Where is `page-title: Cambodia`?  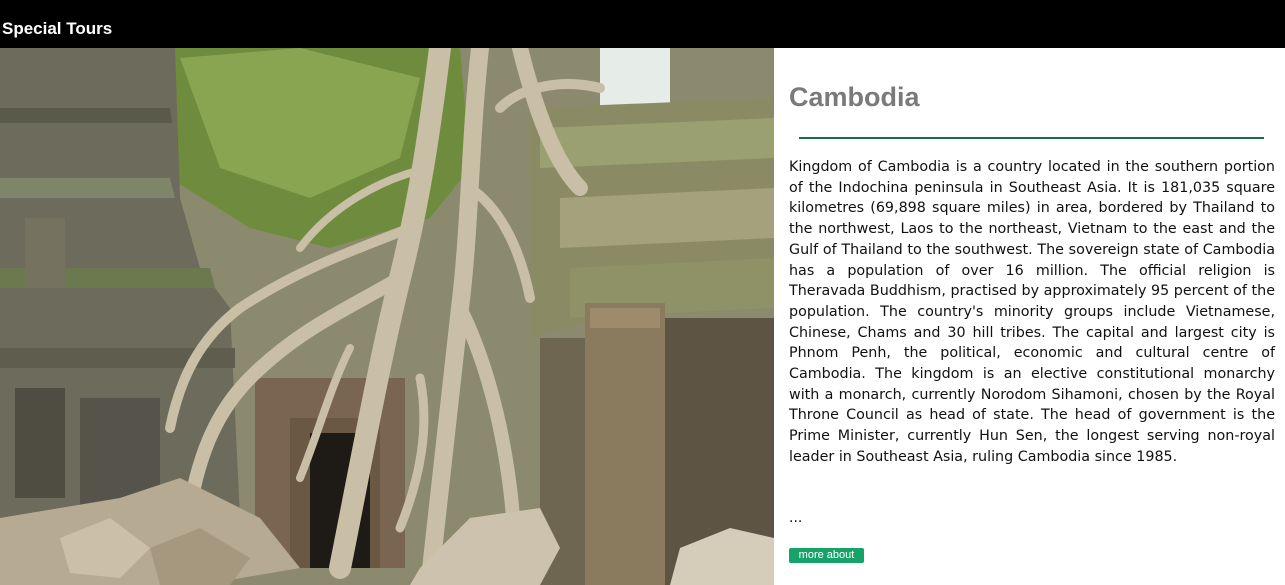 page-title: Cambodia is located at coordinates (854, 97).